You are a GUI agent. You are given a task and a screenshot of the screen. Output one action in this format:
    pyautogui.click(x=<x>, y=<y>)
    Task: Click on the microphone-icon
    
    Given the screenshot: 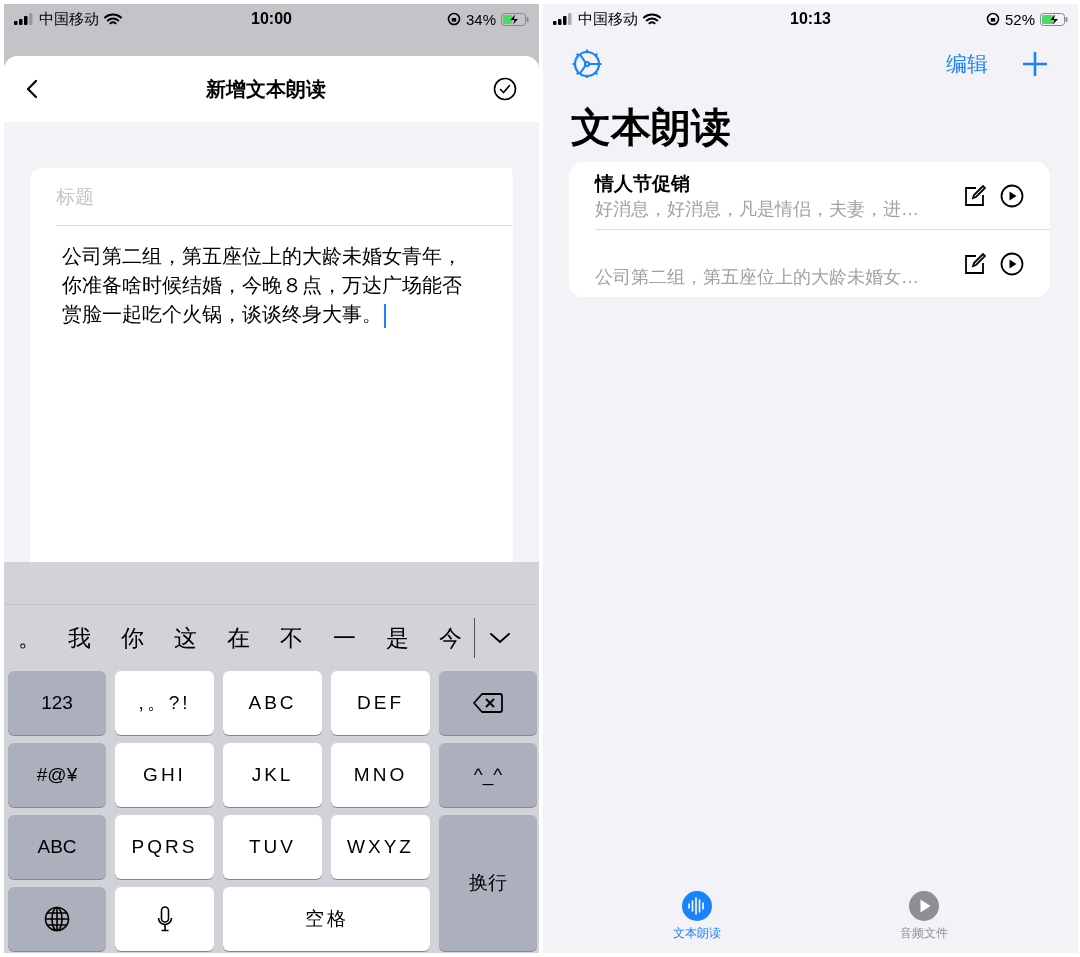 What is the action you would take?
    pyautogui.click(x=164, y=919)
    